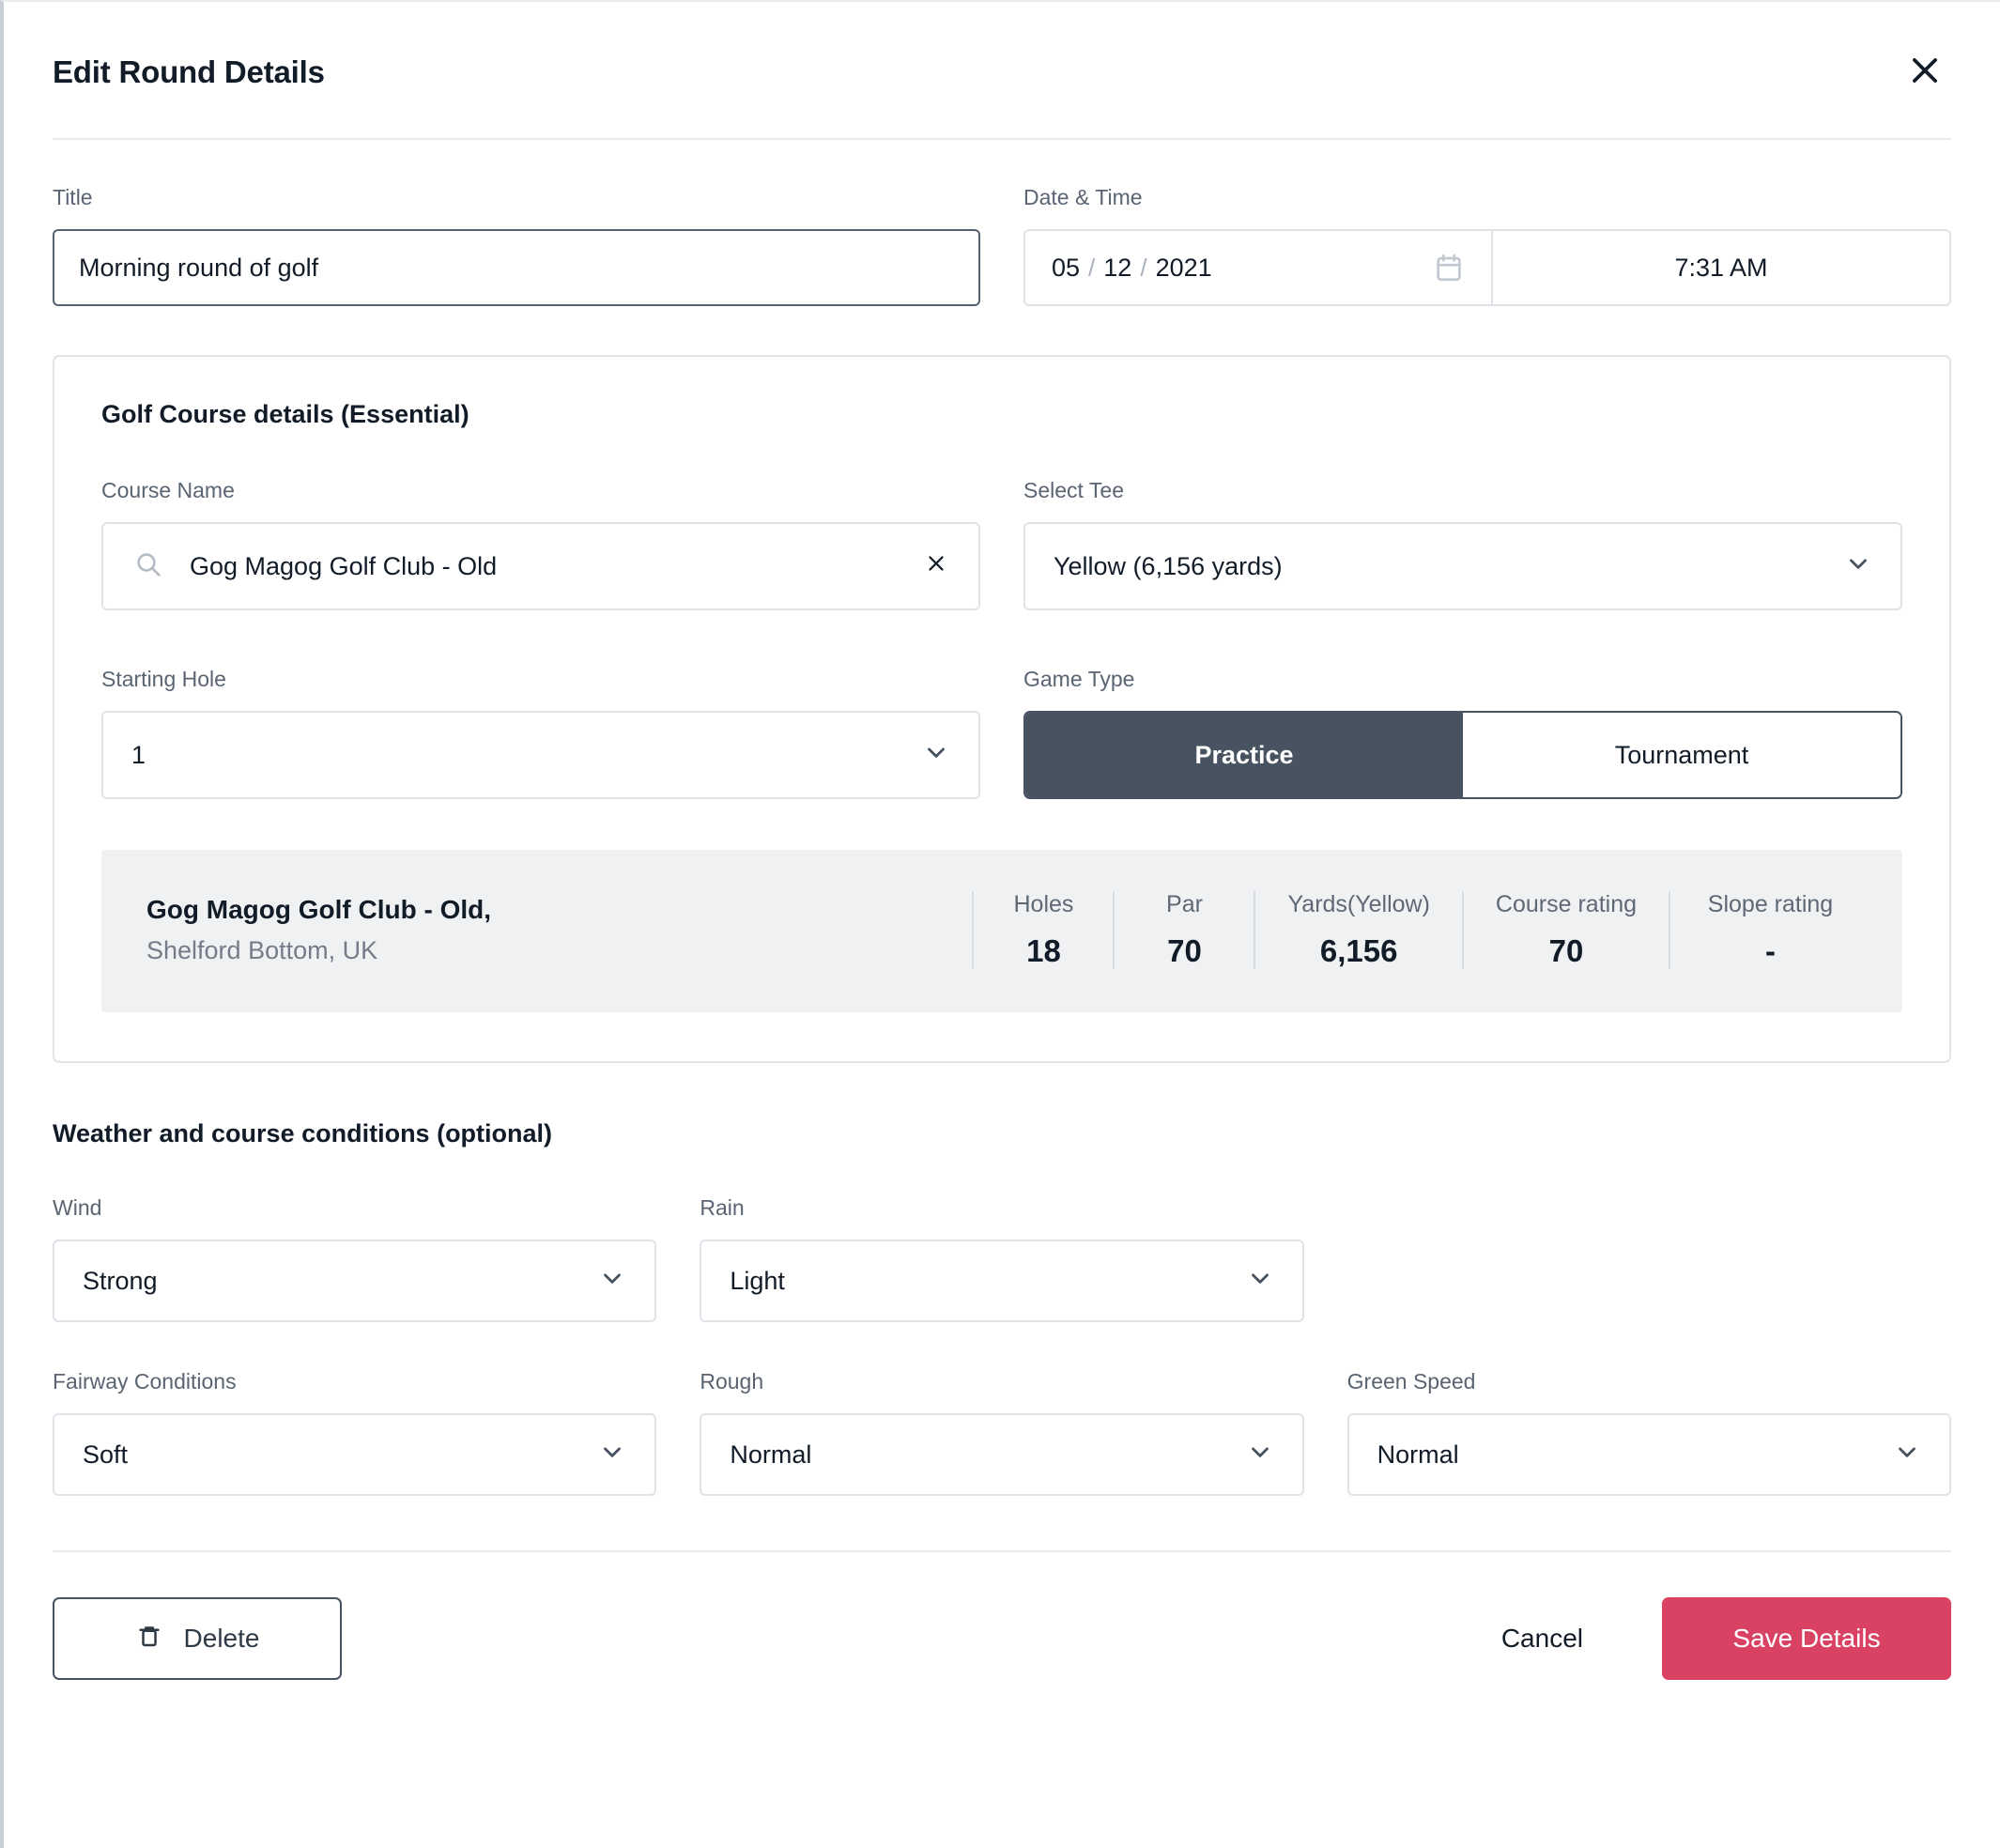 This screenshot has height=1848, width=2000. What do you see at coordinates (1358, 950) in the screenshot?
I see `stat-yards-value: 6,156` at bounding box center [1358, 950].